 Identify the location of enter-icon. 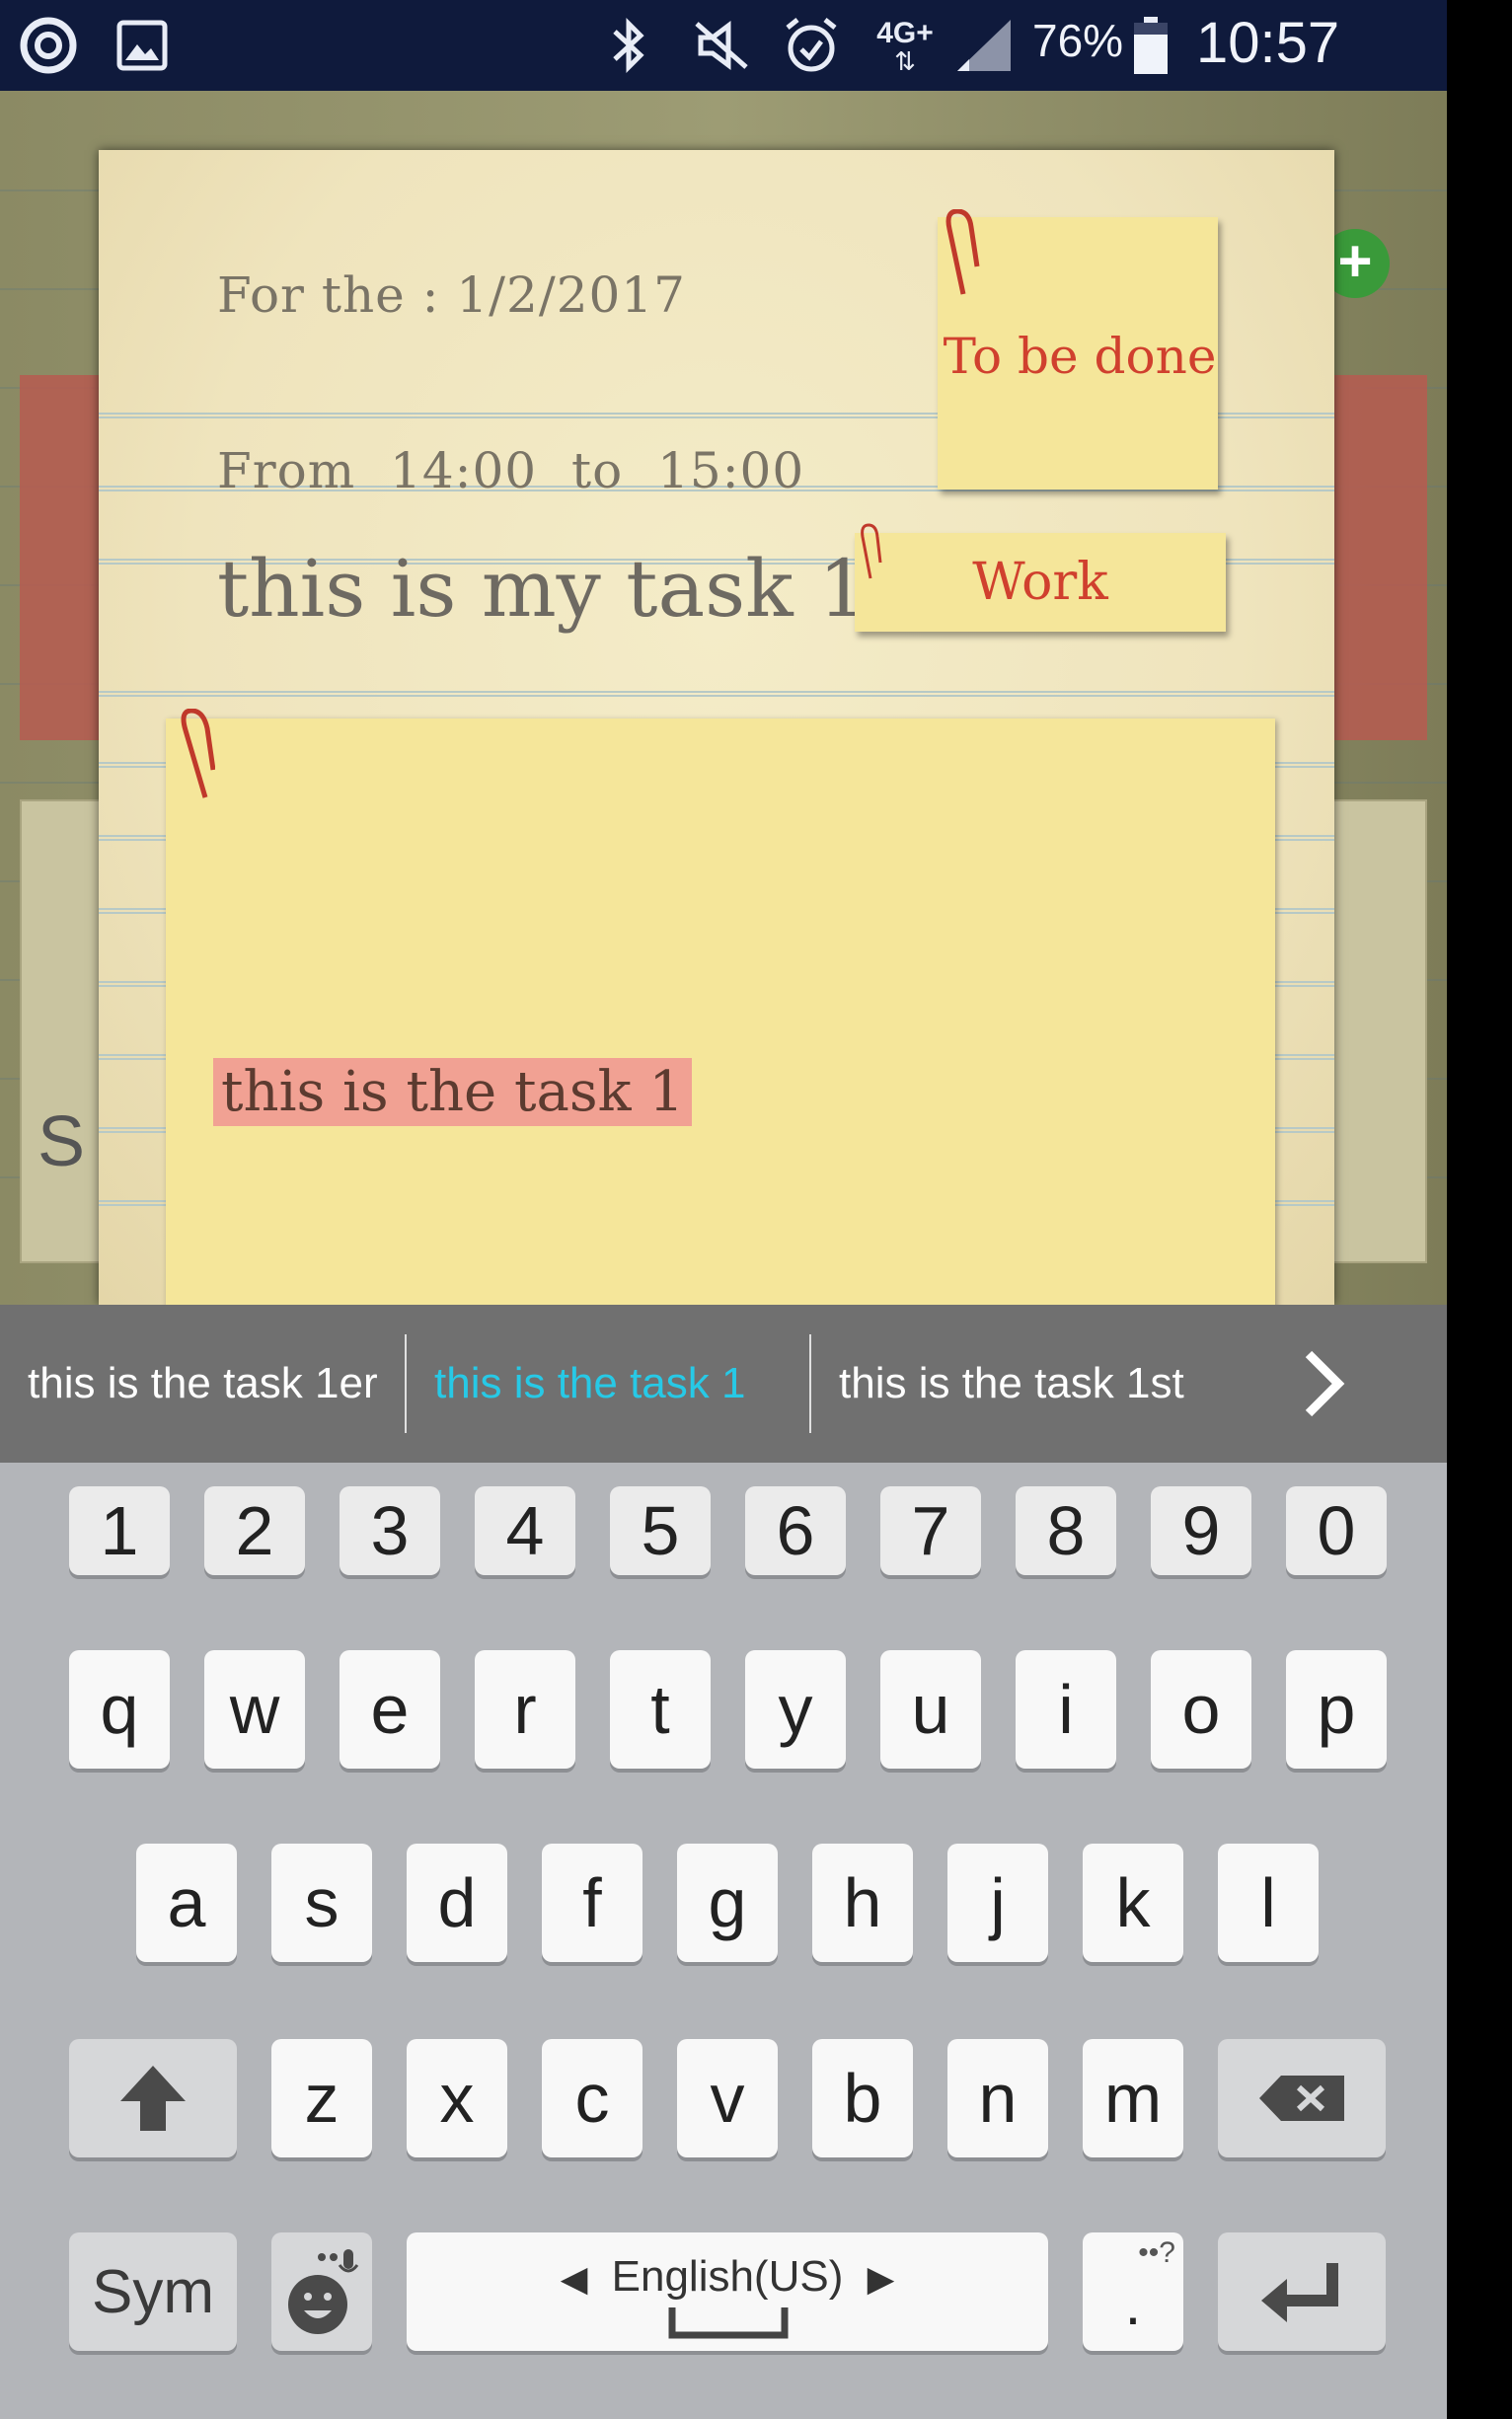
(1299, 2292).